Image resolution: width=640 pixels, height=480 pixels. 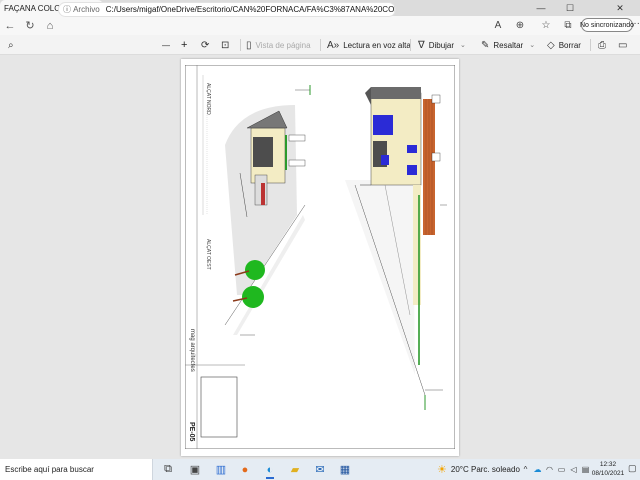 What do you see at coordinates (607, 25) in the screenshot?
I see `sync-button: No sincronizando` at bounding box center [607, 25].